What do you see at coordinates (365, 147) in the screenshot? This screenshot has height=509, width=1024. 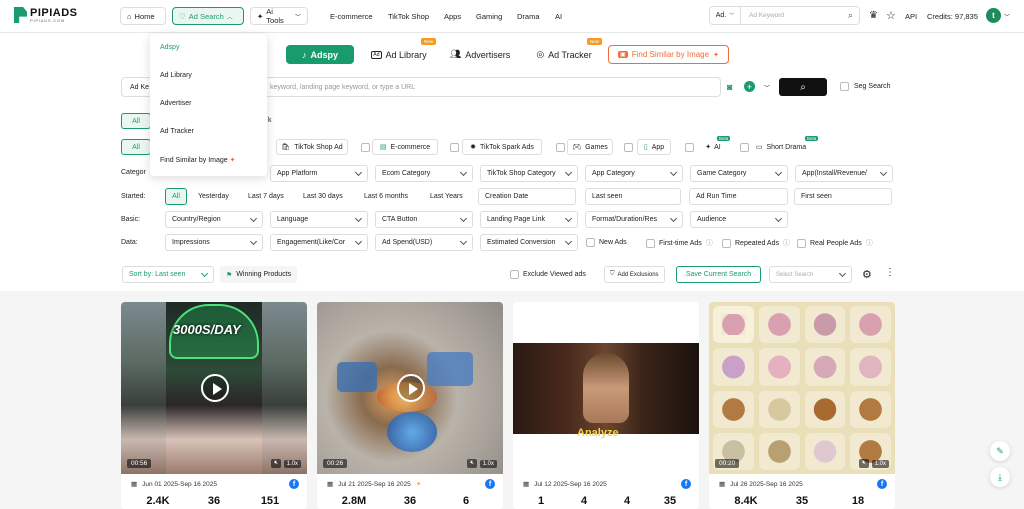 I see `platform-ecommerce-checkbox` at bounding box center [365, 147].